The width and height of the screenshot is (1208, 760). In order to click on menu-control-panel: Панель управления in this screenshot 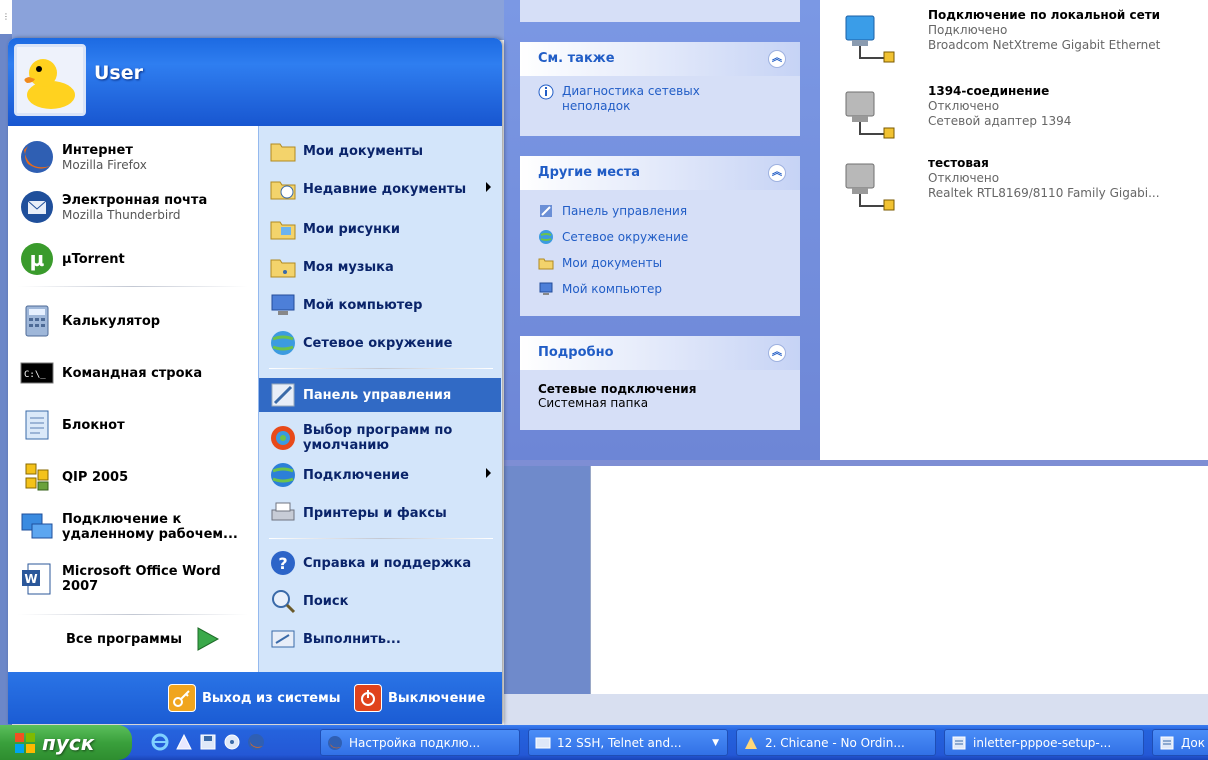, I will do `click(380, 395)`.